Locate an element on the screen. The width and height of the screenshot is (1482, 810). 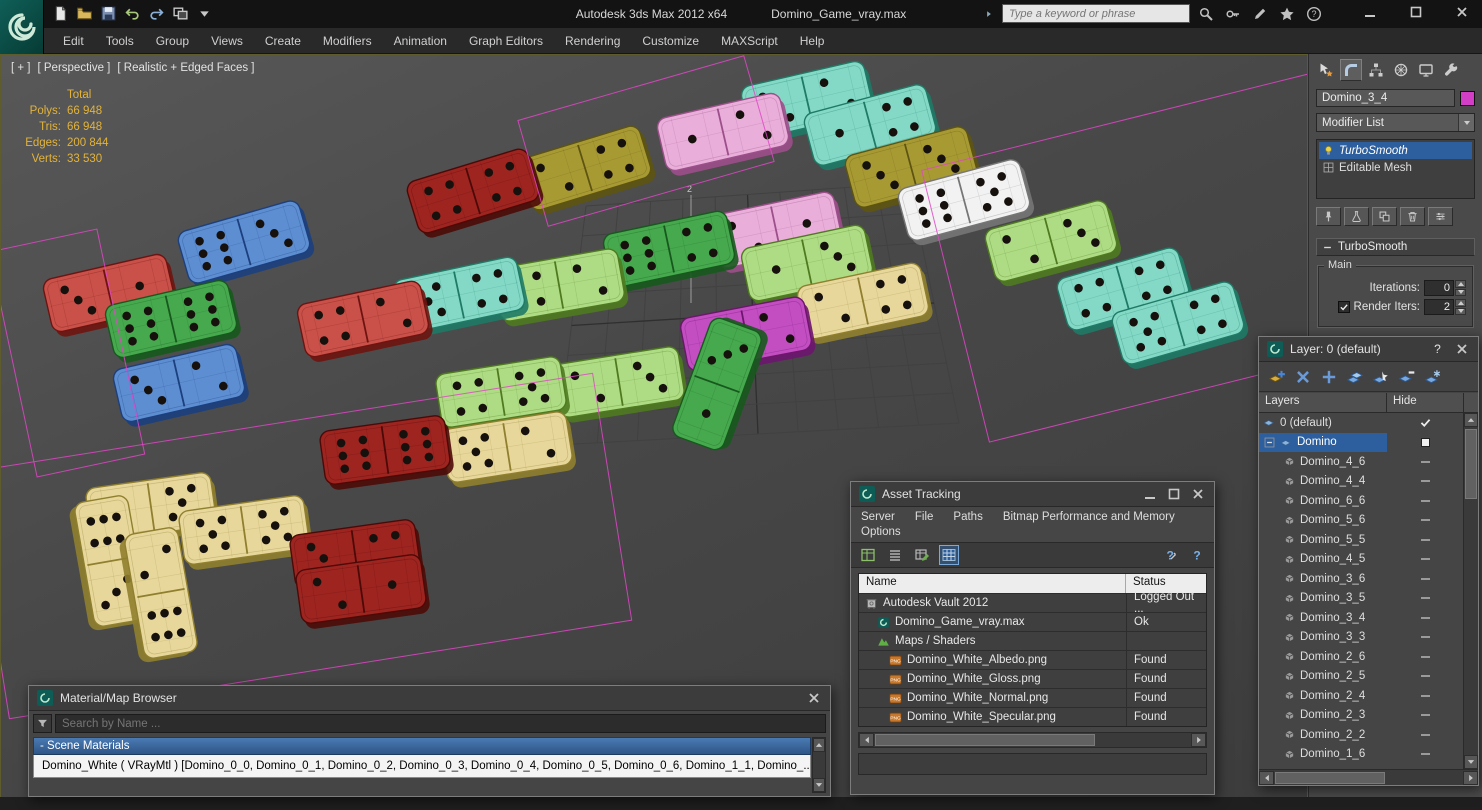
make-unique-button is located at coordinates (1384, 216).